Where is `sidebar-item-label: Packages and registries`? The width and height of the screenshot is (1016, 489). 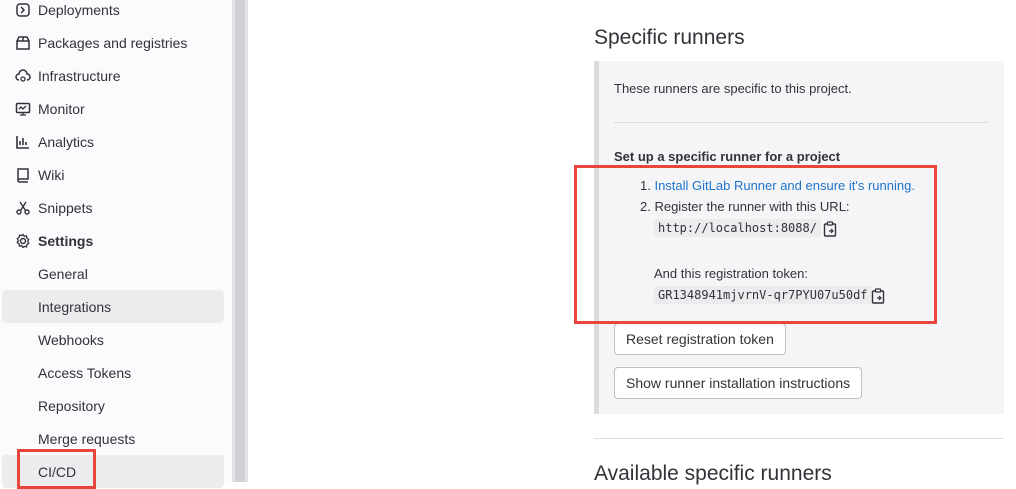
sidebar-item-label: Packages and registries is located at coordinates (113, 42).